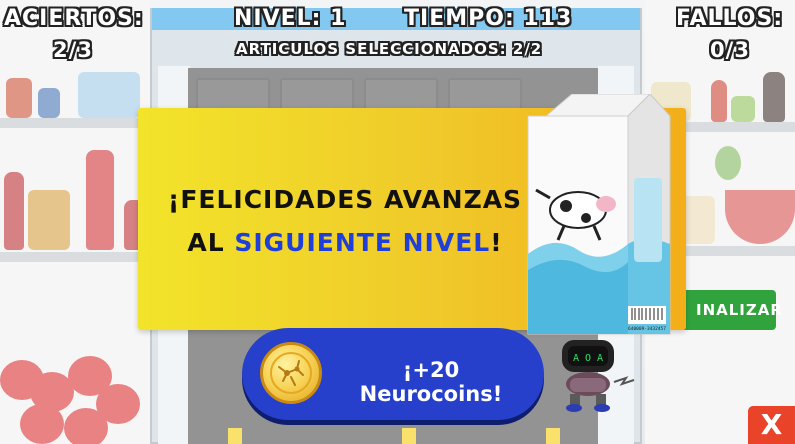  Describe the element at coordinates (211, 242) in the screenshot. I see `line2-prefix: AL` at that location.